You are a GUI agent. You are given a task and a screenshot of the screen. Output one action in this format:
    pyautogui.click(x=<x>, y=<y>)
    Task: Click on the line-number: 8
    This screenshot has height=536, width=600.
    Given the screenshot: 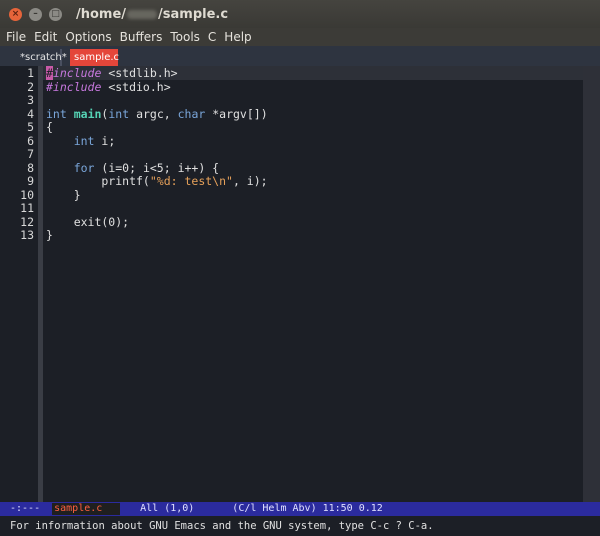 What is the action you would take?
    pyautogui.click(x=30, y=167)
    